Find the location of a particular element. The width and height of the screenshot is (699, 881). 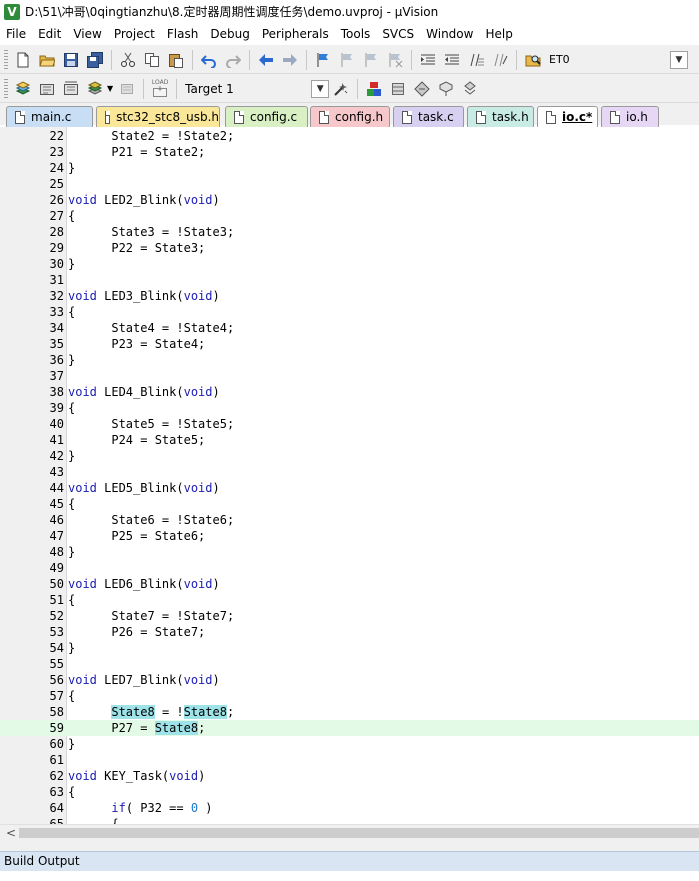

code-line: 36} is located at coordinates (349, 360).